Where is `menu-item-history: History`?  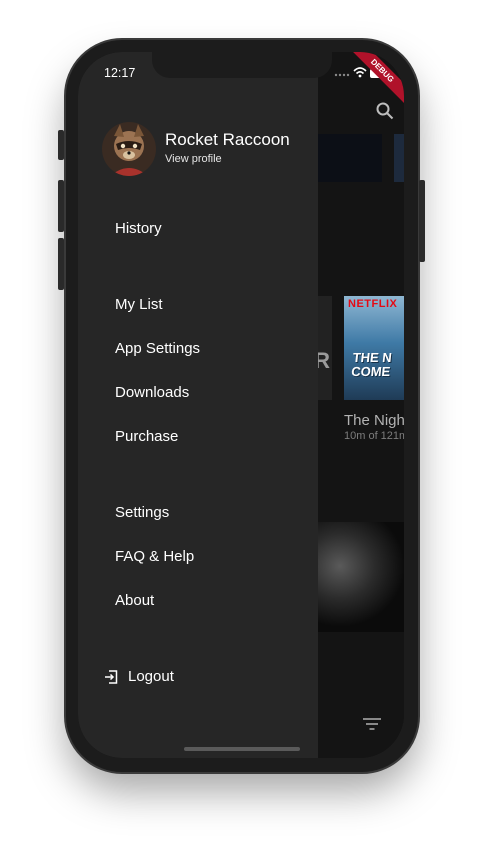
menu-item-history: History is located at coordinates (138, 228).